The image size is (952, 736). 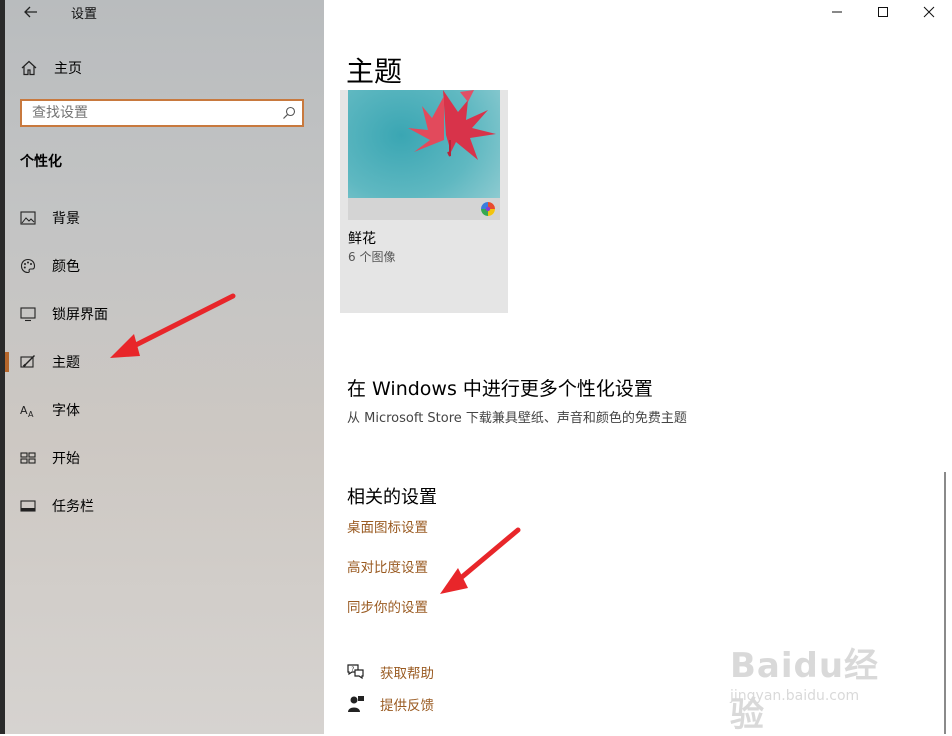 I want to click on home-nav-item: 主页, so click(x=51, y=68).